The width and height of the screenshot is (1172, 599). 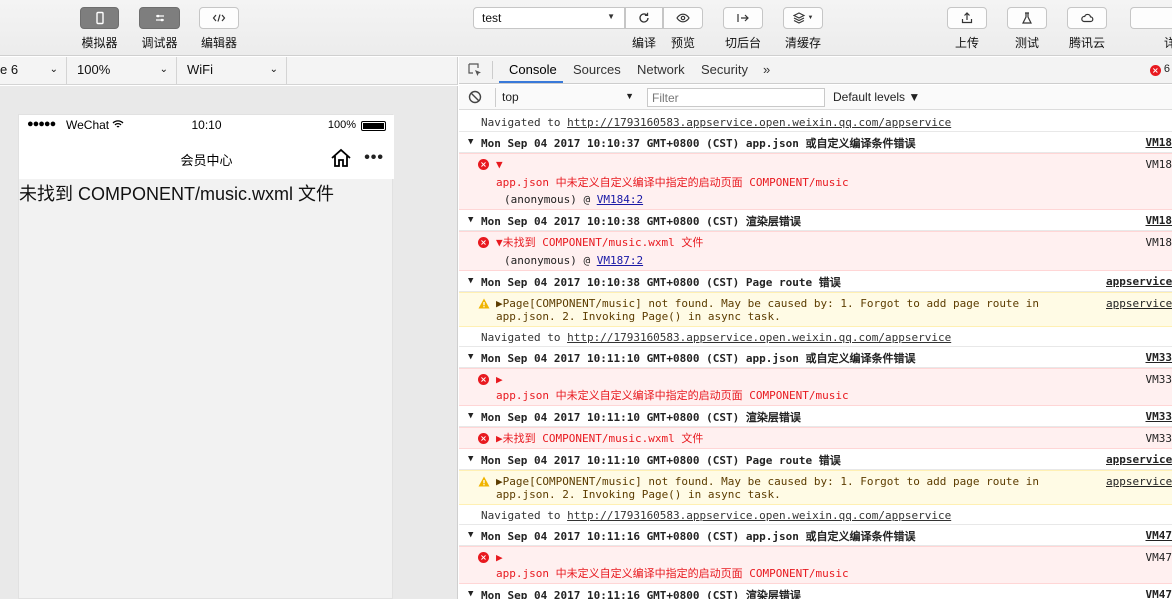 What do you see at coordinates (620, 199) in the screenshot?
I see `stack-link: VM184:2` at bounding box center [620, 199].